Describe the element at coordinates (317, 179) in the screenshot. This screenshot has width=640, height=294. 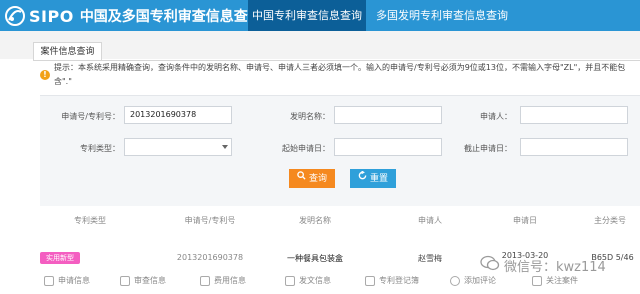
I see `query-button-label: 查询` at that location.